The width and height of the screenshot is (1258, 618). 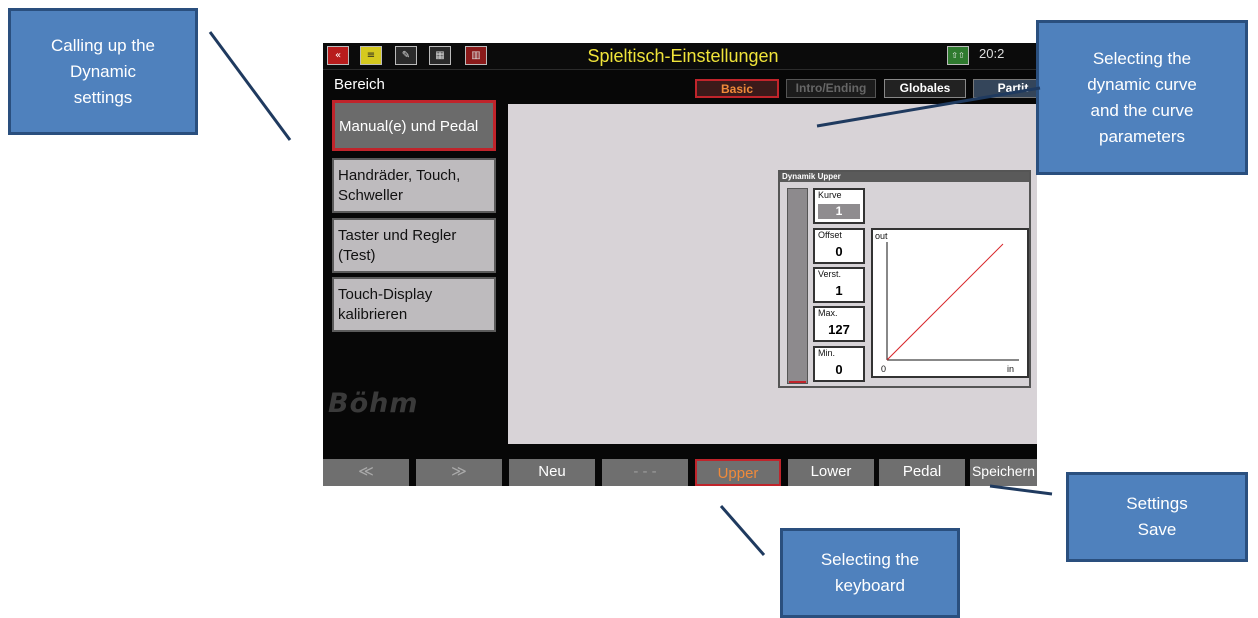 I want to click on callout-text: Settings, so click(x=1157, y=503).